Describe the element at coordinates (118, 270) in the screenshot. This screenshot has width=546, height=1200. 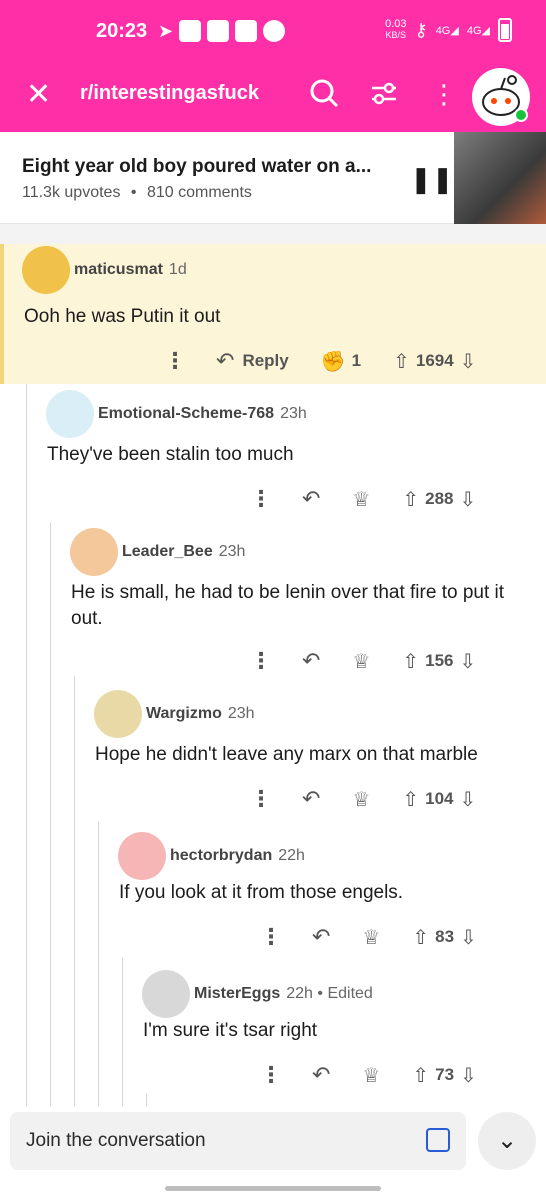
I see `comment-username: maticusmat` at that location.